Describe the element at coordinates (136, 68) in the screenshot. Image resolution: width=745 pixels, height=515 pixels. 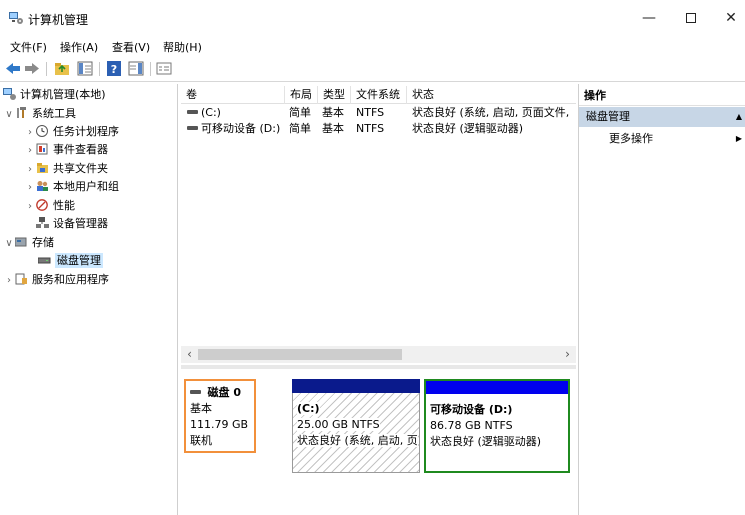
I see `show-hide-action-pane-icon` at that location.